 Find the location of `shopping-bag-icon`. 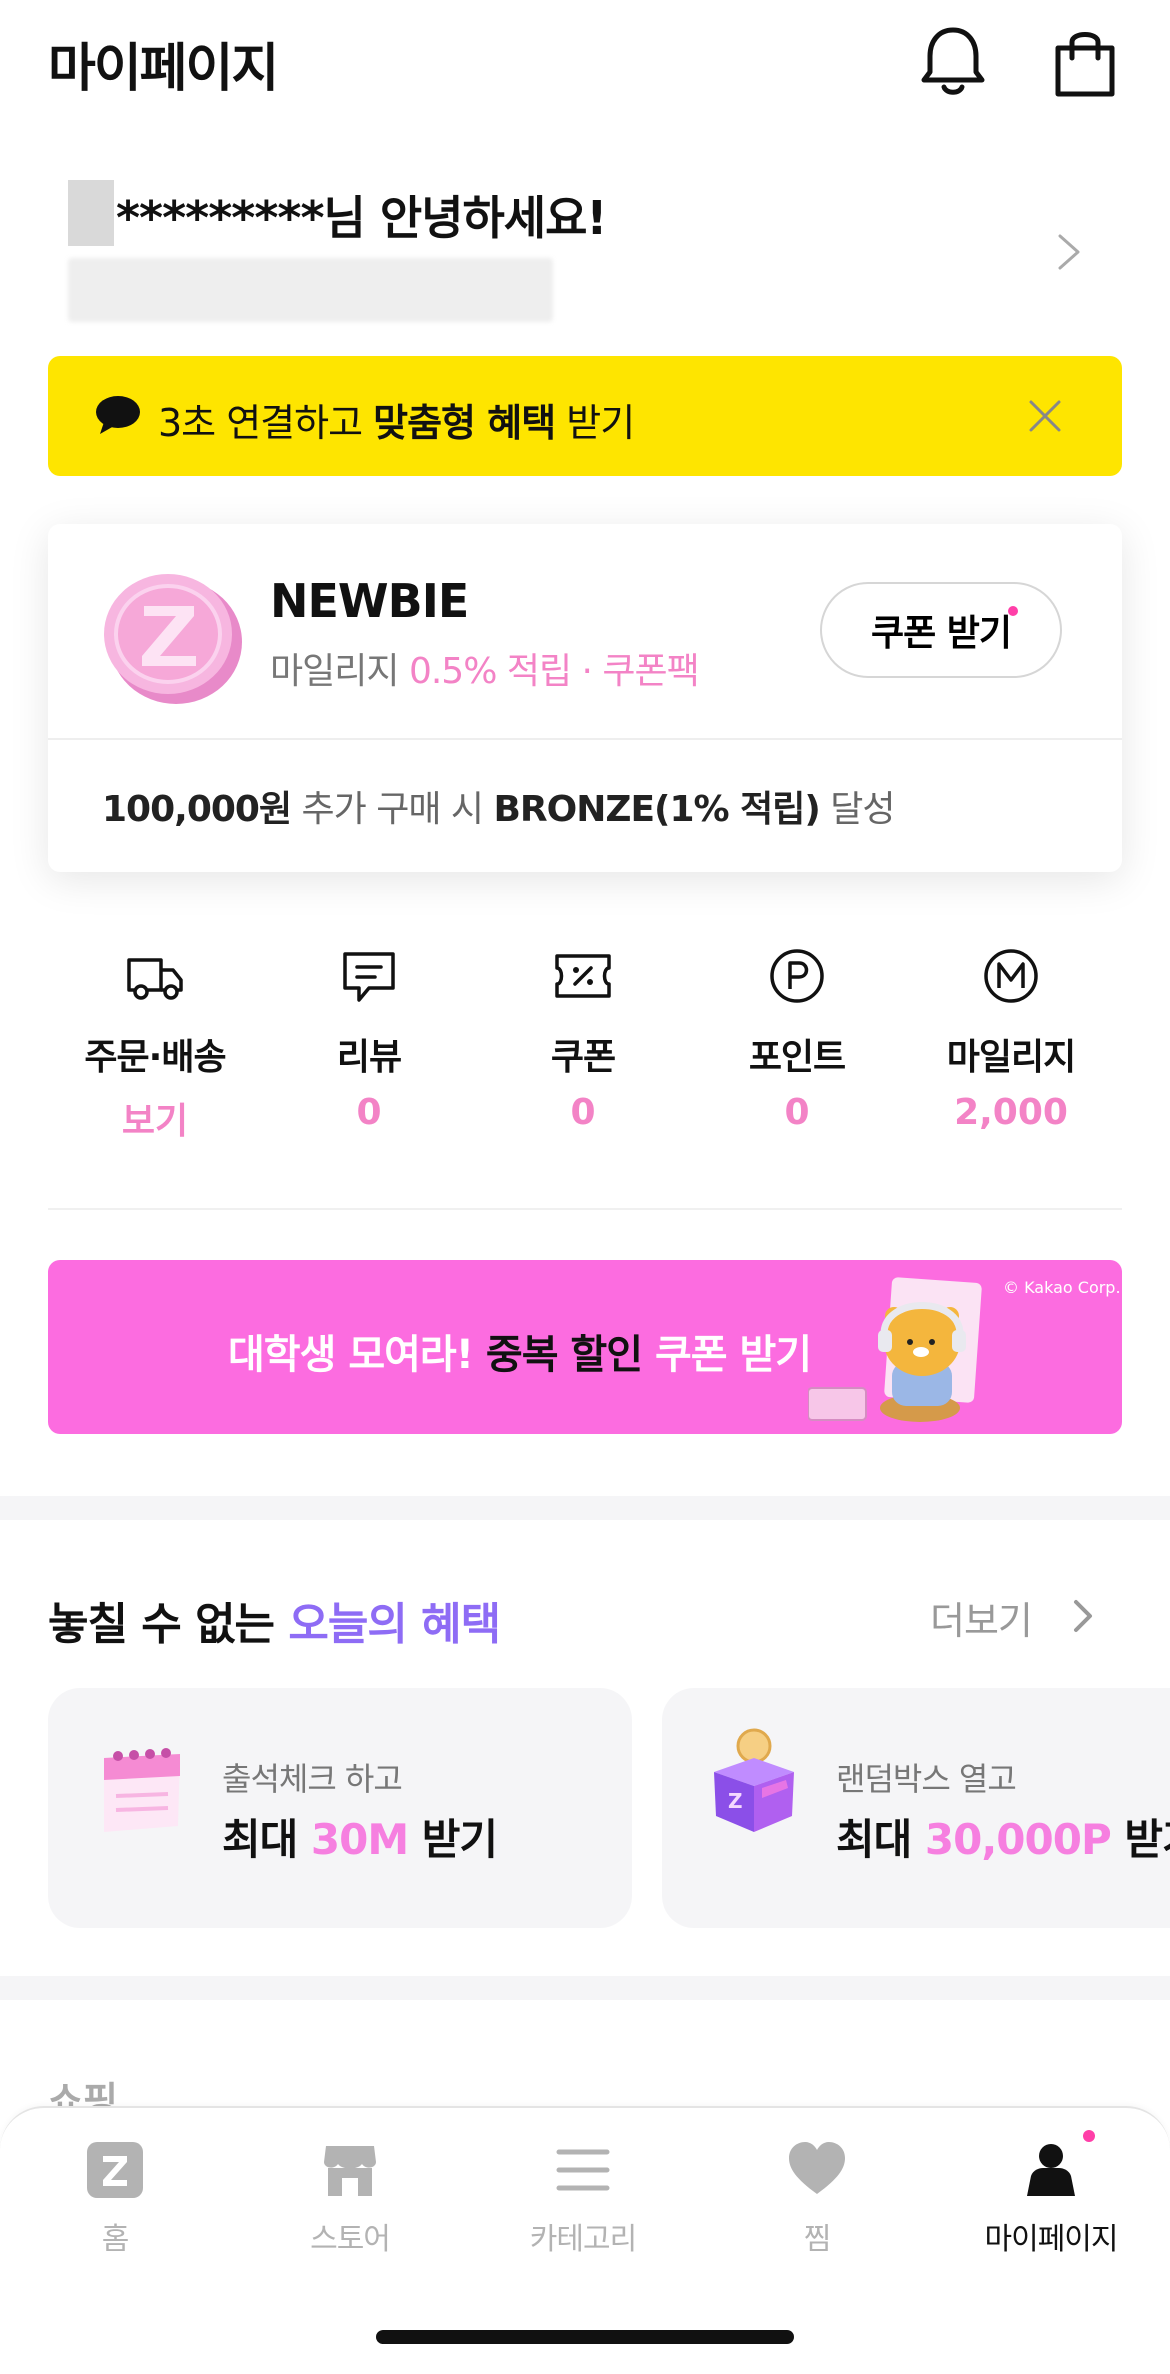

shopping-bag-icon is located at coordinates (1085, 62).